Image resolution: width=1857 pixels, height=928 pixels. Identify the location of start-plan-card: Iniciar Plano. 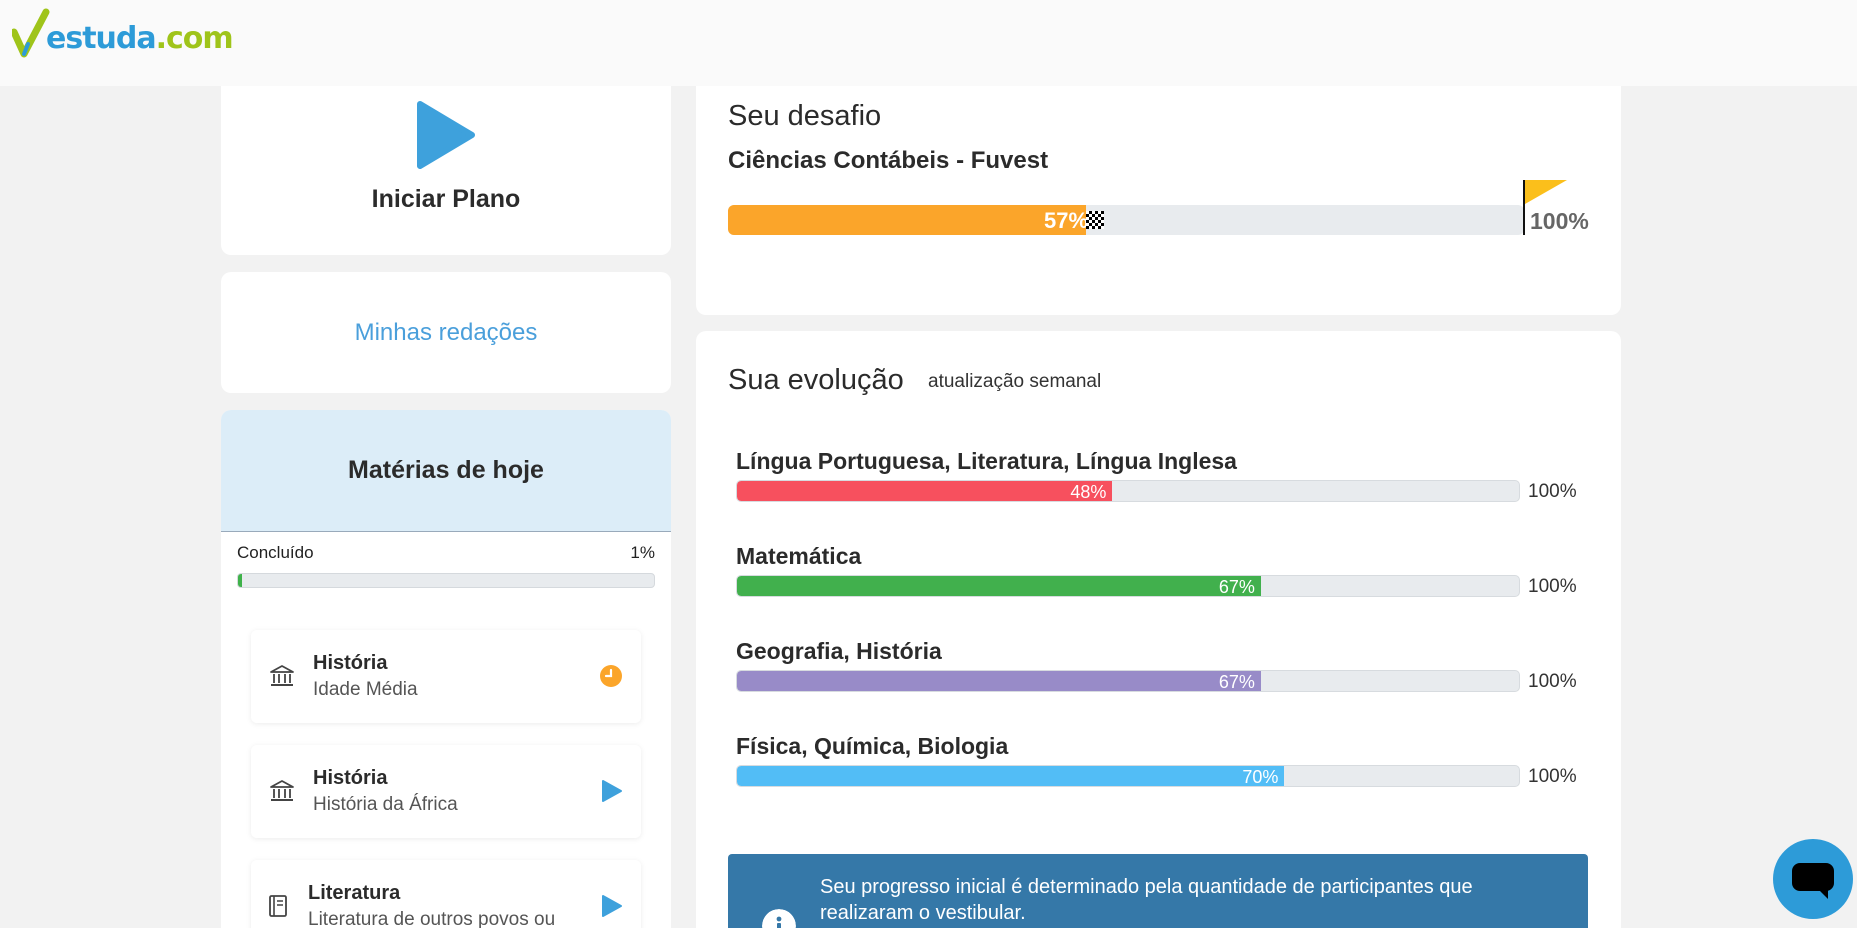
(446, 157).